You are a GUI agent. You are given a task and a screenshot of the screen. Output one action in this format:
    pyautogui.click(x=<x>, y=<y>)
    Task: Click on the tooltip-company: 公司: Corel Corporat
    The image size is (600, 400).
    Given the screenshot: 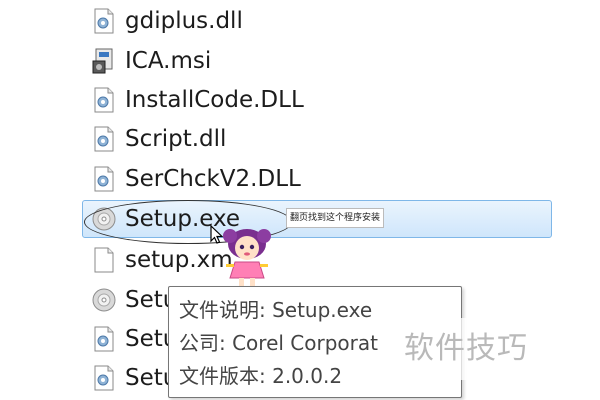 What is the action you would take?
    pyautogui.click(x=278, y=343)
    